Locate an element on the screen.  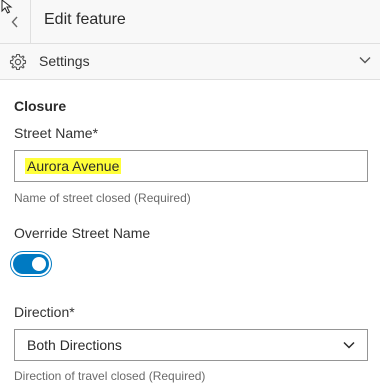
direction-select: Both Directions is located at coordinates (191, 345).